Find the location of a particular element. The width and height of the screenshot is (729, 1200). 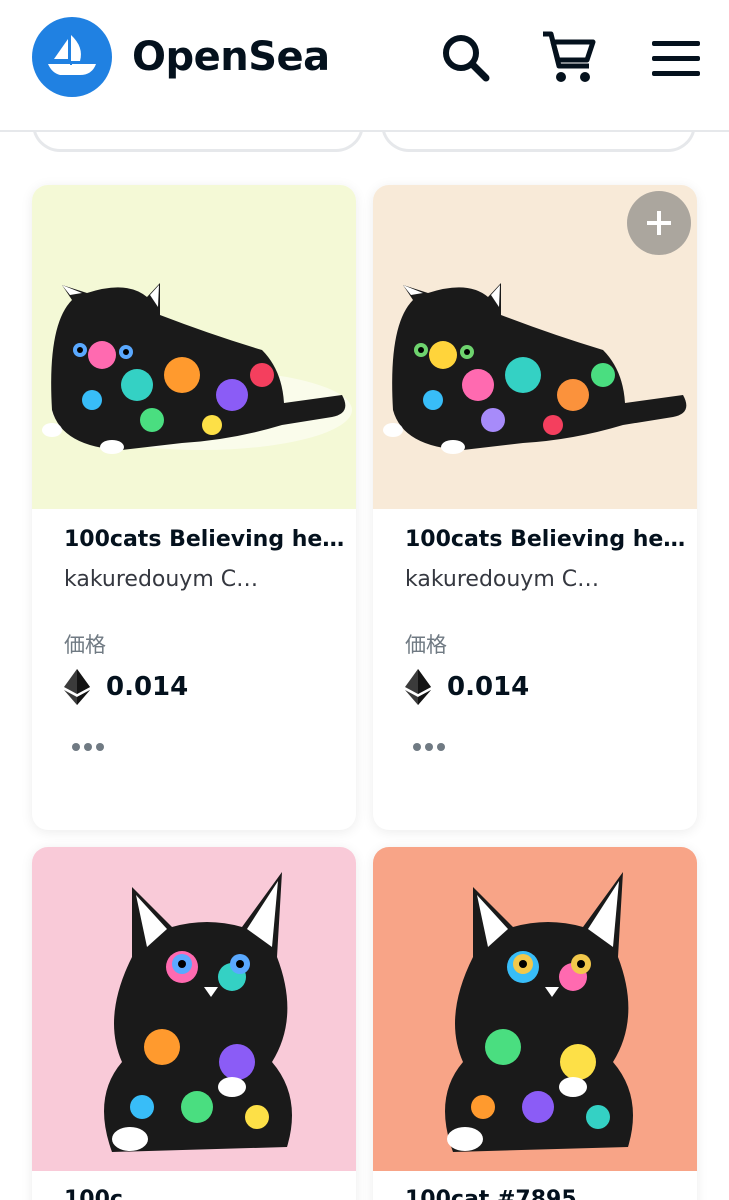

add-to-cart-button is located at coordinates (659, 223).